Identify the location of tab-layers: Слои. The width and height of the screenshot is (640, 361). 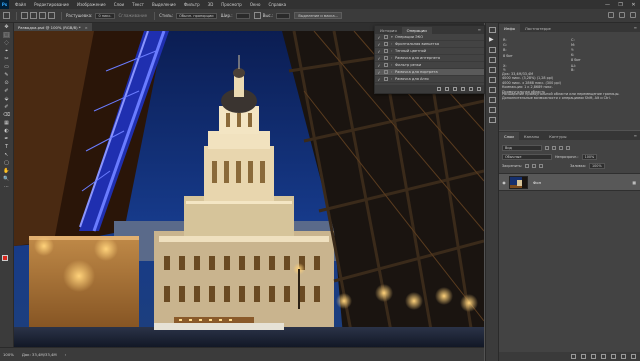
(509, 136).